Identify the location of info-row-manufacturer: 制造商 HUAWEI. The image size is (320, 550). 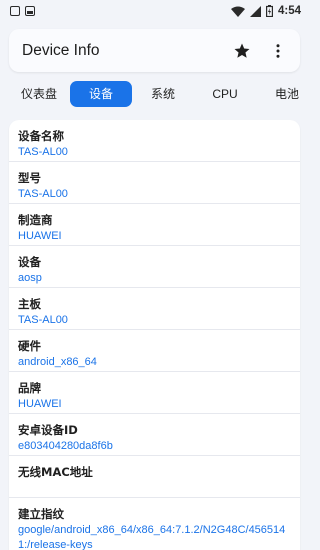
(154, 225).